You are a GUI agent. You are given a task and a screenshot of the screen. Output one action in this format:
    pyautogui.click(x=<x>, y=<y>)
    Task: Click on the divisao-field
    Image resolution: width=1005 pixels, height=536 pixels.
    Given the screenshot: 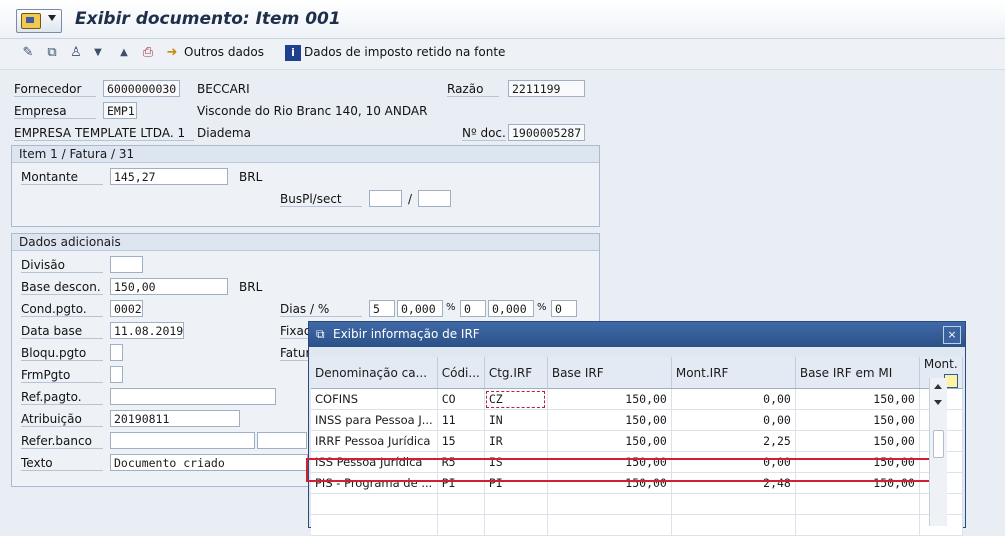 What is the action you would take?
    pyautogui.click(x=126, y=264)
    